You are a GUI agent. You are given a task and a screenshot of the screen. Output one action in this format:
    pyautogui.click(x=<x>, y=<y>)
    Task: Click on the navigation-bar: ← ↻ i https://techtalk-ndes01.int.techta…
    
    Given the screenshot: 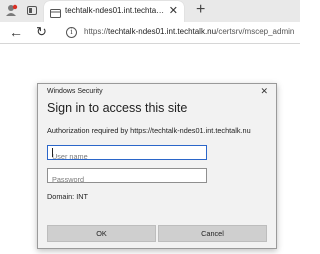 What is the action you would take?
    pyautogui.click(x=150, y=33)
    